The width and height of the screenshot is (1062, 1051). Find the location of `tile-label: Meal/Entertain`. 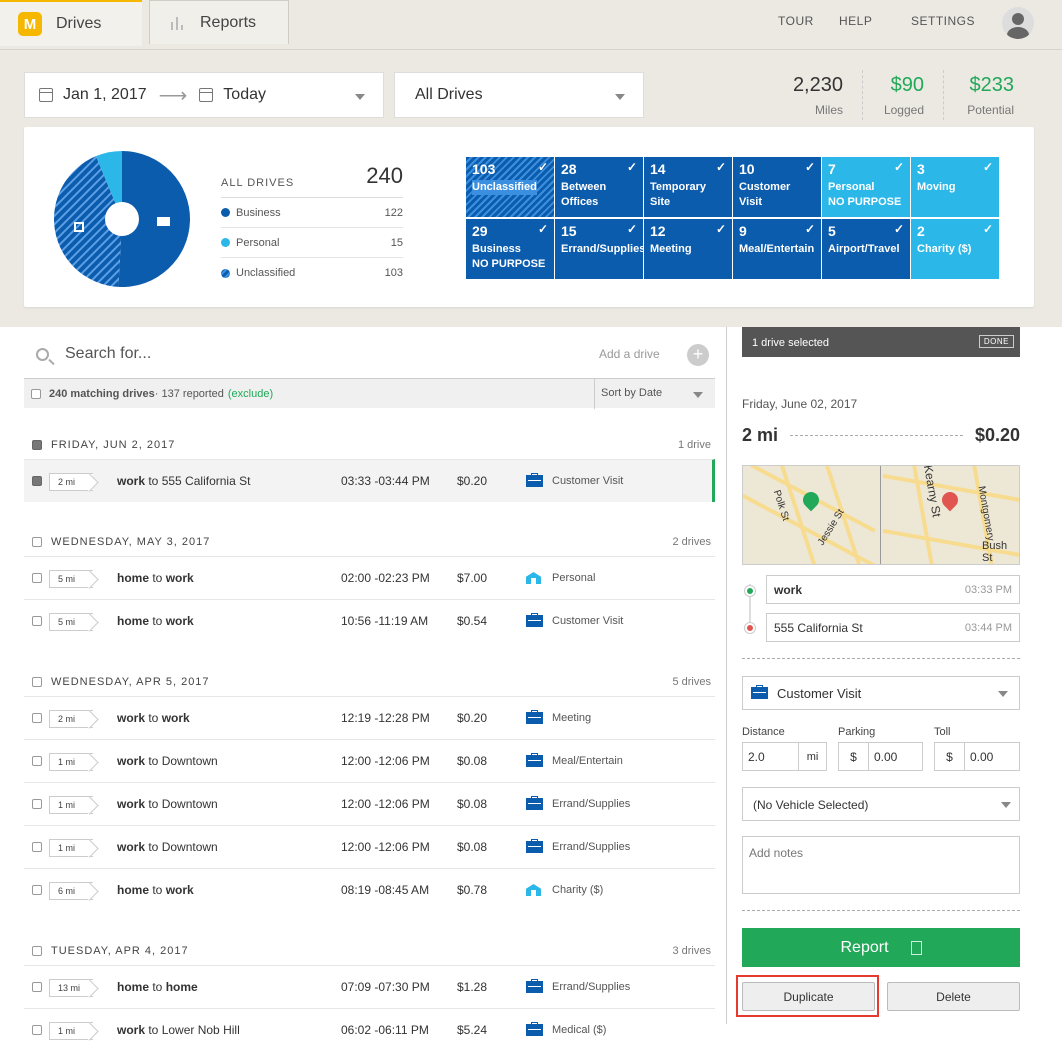

tile-label: Meal/Entertain is located at coordinates (777, 249).